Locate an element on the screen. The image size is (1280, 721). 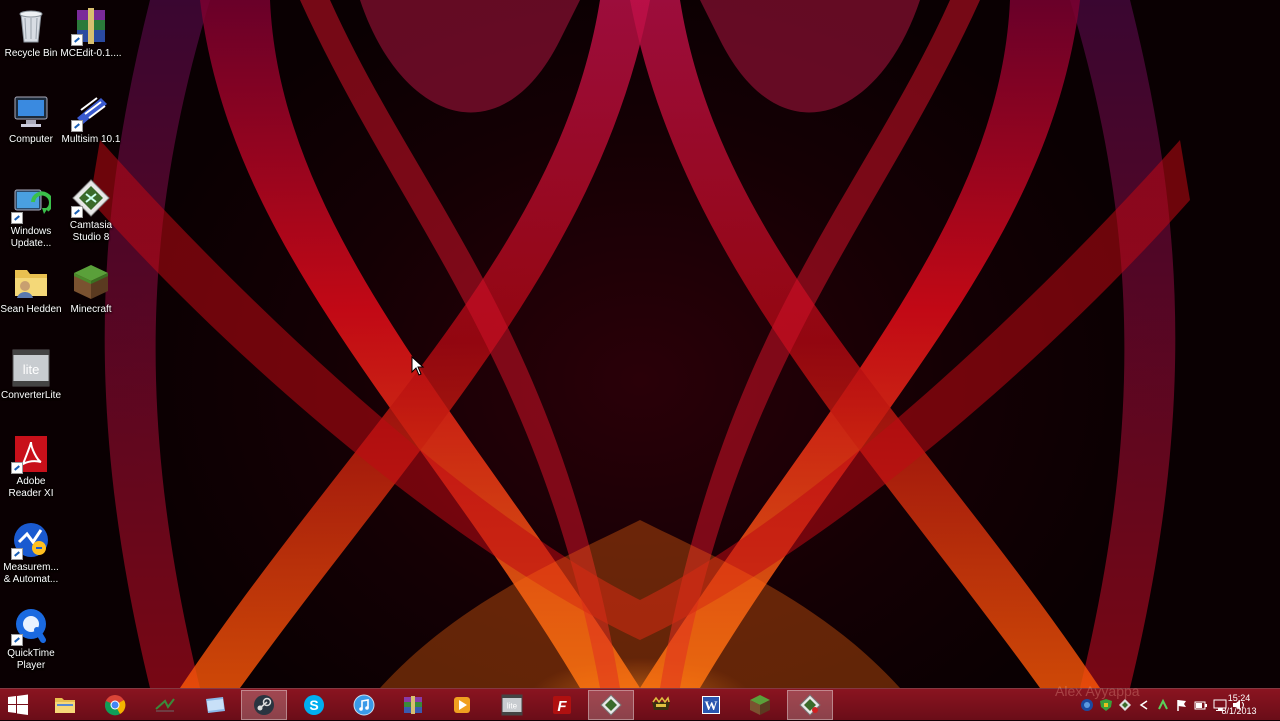
taskbar-file-explorer is located at coordinates (65, 705).